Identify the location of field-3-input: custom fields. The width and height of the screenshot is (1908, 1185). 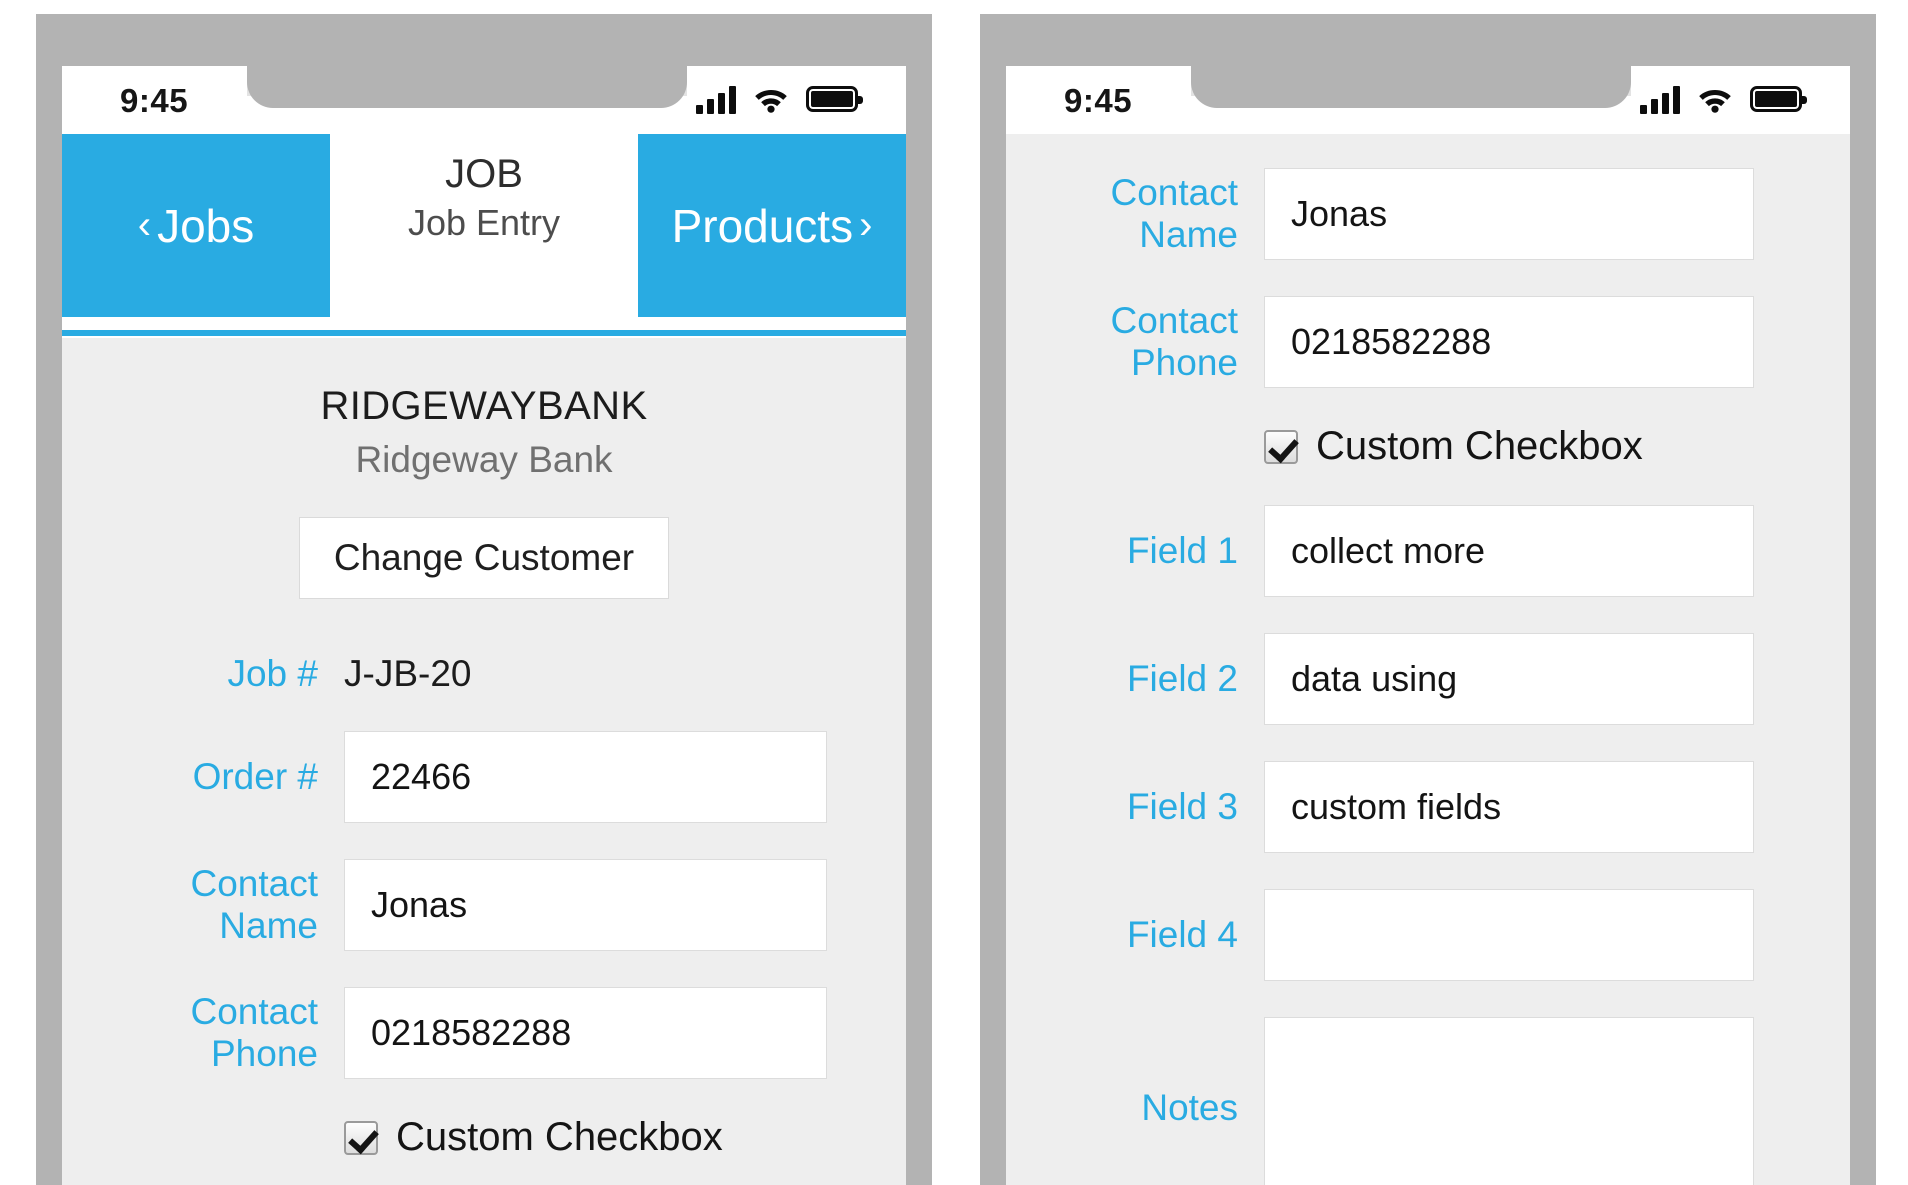
(1509, 807).